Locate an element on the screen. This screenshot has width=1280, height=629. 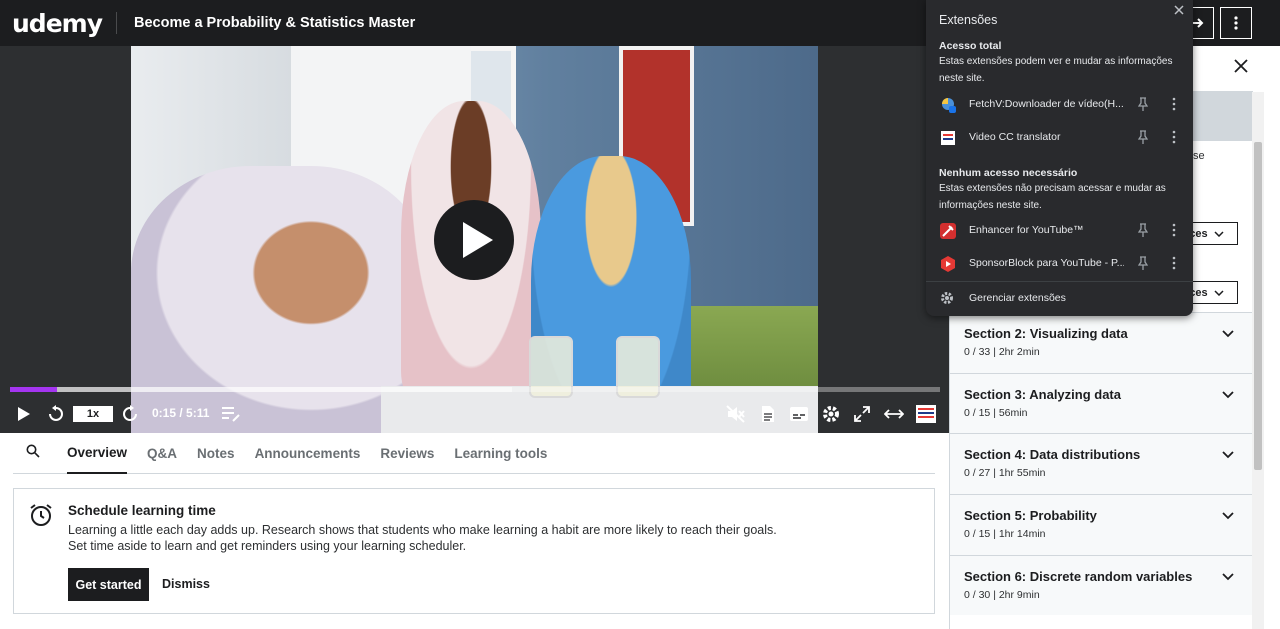
close-sidebar-button is located at coordinates (1241, 68).